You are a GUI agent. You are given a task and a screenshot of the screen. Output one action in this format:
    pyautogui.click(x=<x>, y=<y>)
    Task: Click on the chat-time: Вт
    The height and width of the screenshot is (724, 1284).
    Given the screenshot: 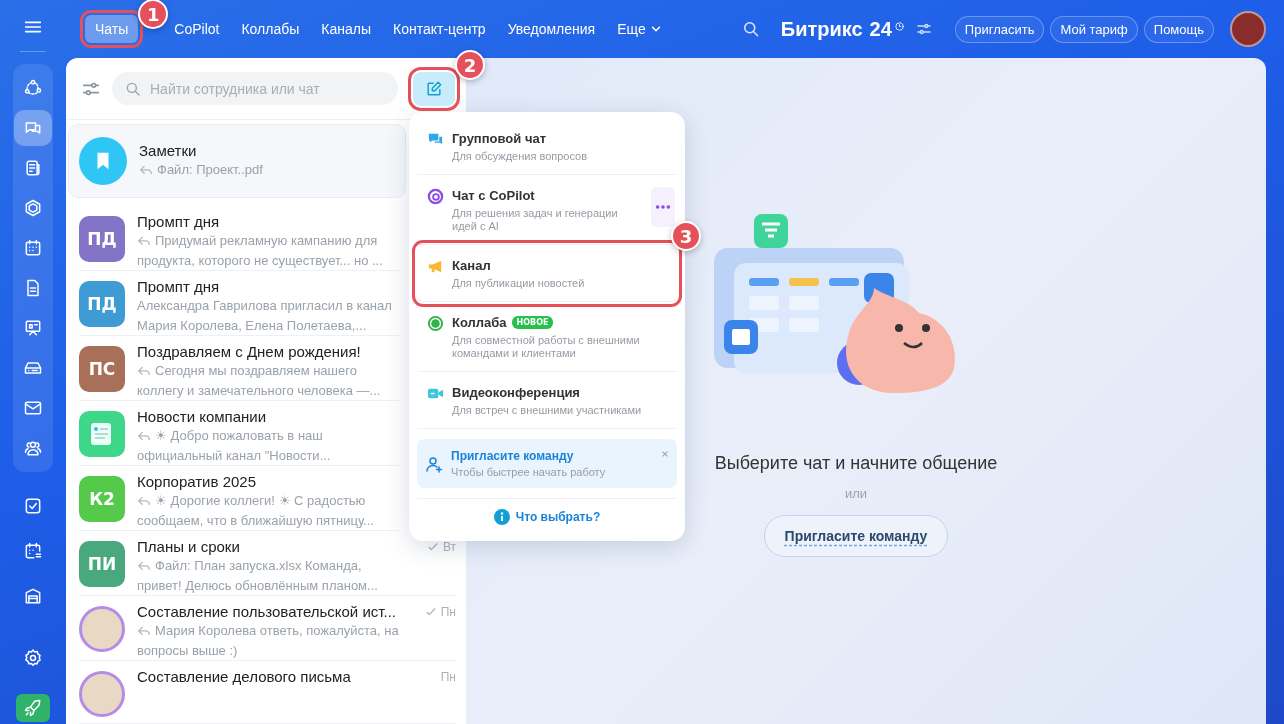 What is the action you would take?
    pyautogui.click(x=449, y=546)
    